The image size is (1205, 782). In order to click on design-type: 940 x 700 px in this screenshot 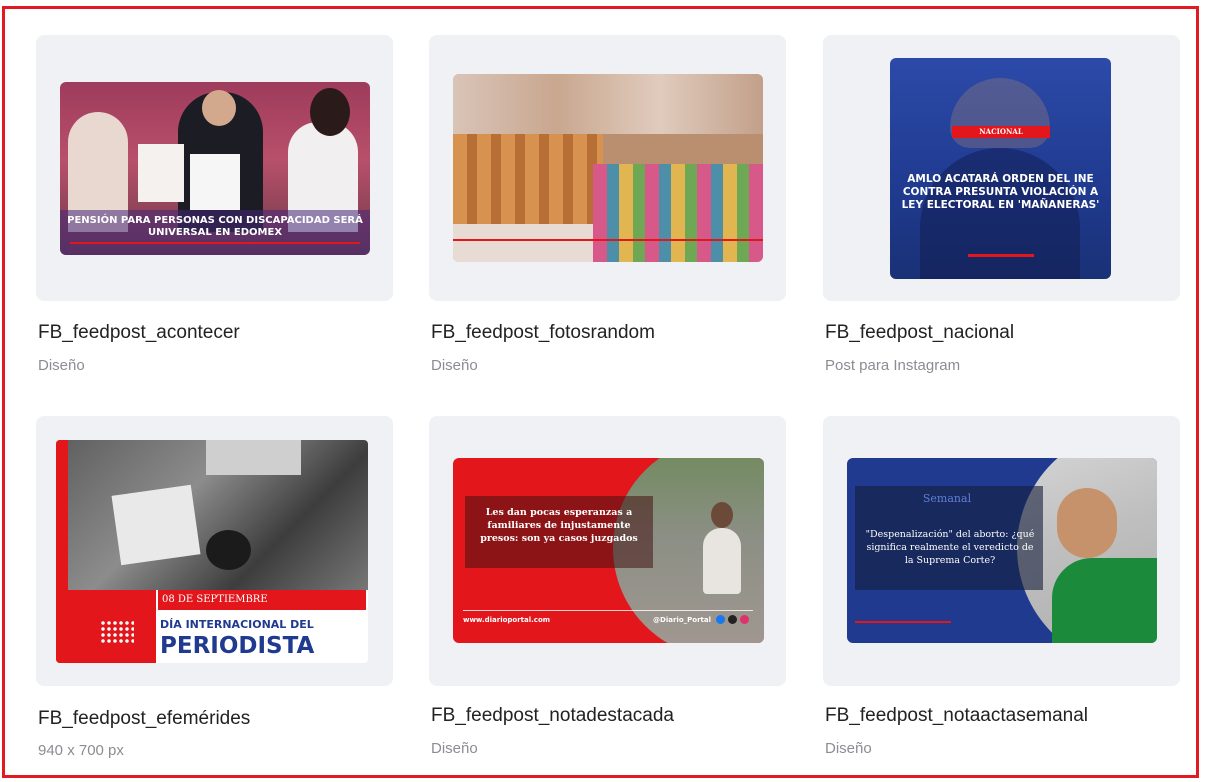, I will do `click(81, 750)`.